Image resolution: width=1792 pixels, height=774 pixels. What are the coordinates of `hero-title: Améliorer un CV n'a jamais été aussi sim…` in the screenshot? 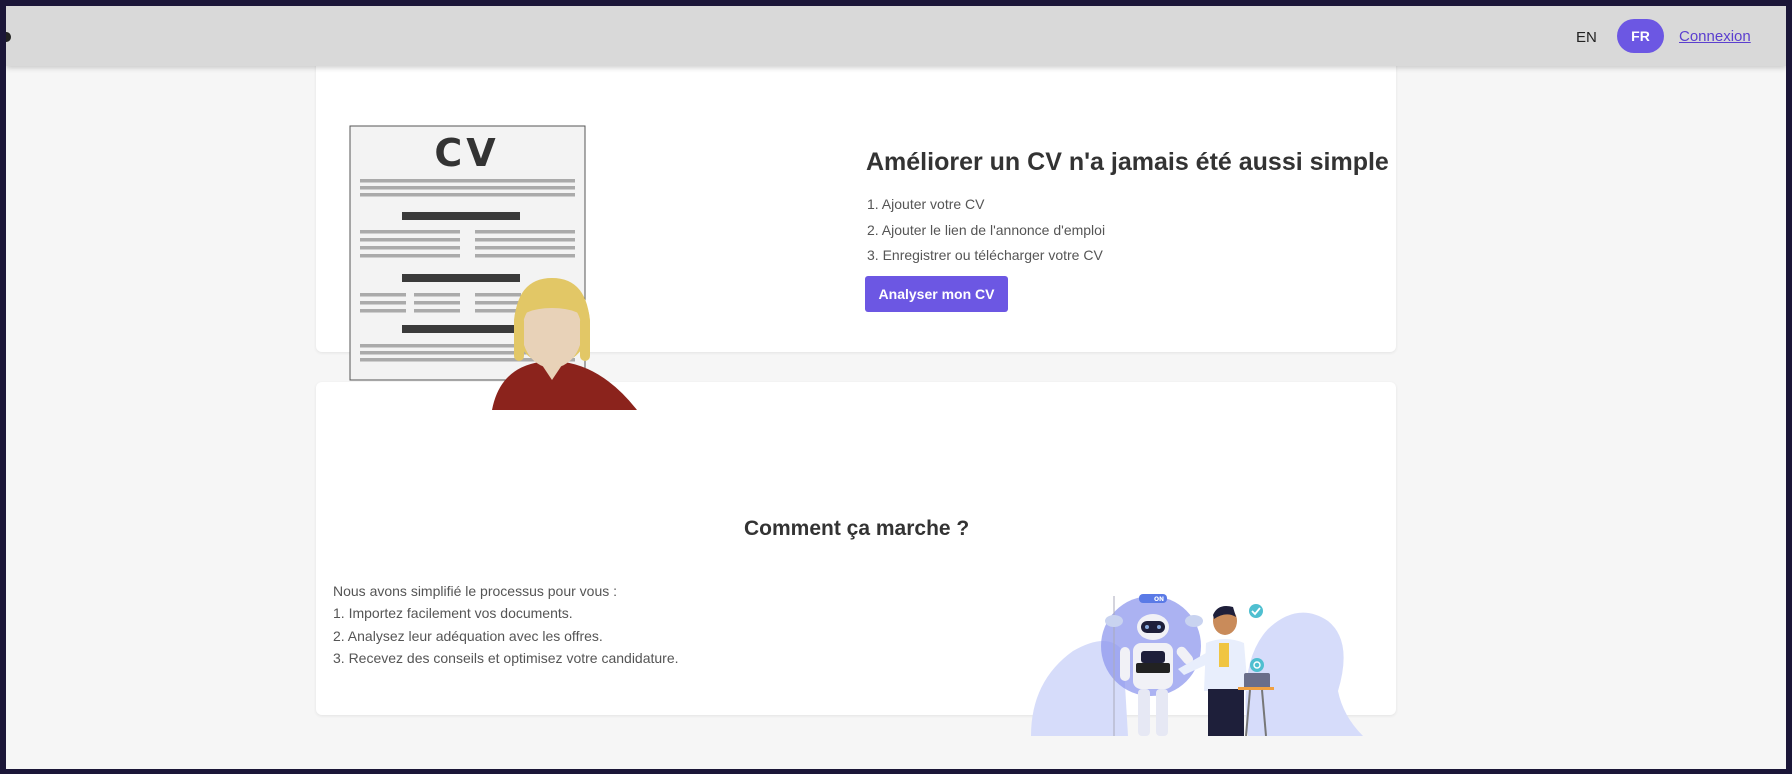 It's located at (1127, 162).